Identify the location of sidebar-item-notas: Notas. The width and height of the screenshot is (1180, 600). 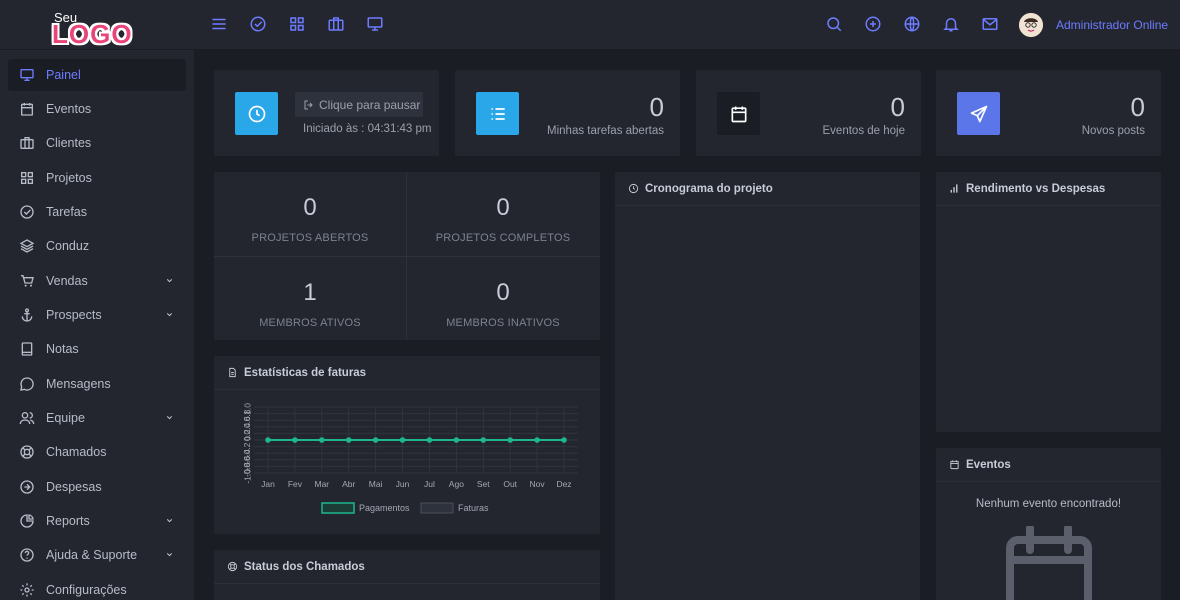
(97, 349).